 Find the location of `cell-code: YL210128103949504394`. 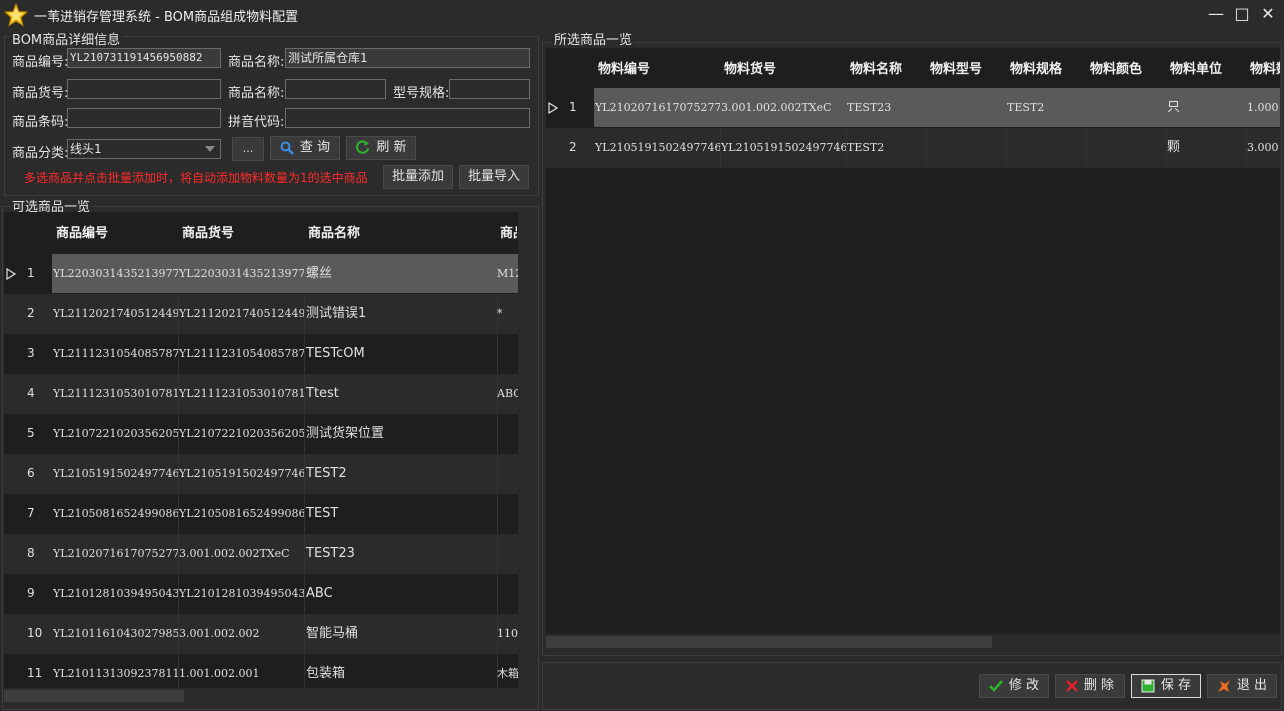

cell-code: YL210128103949504394 is located at coordinates (115, 593).